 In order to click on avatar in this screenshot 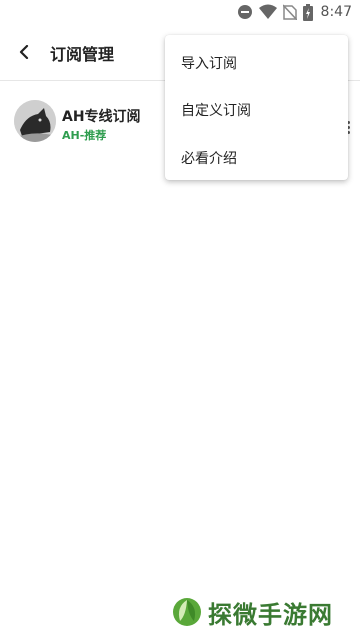, I will do `click(35, 121)`.